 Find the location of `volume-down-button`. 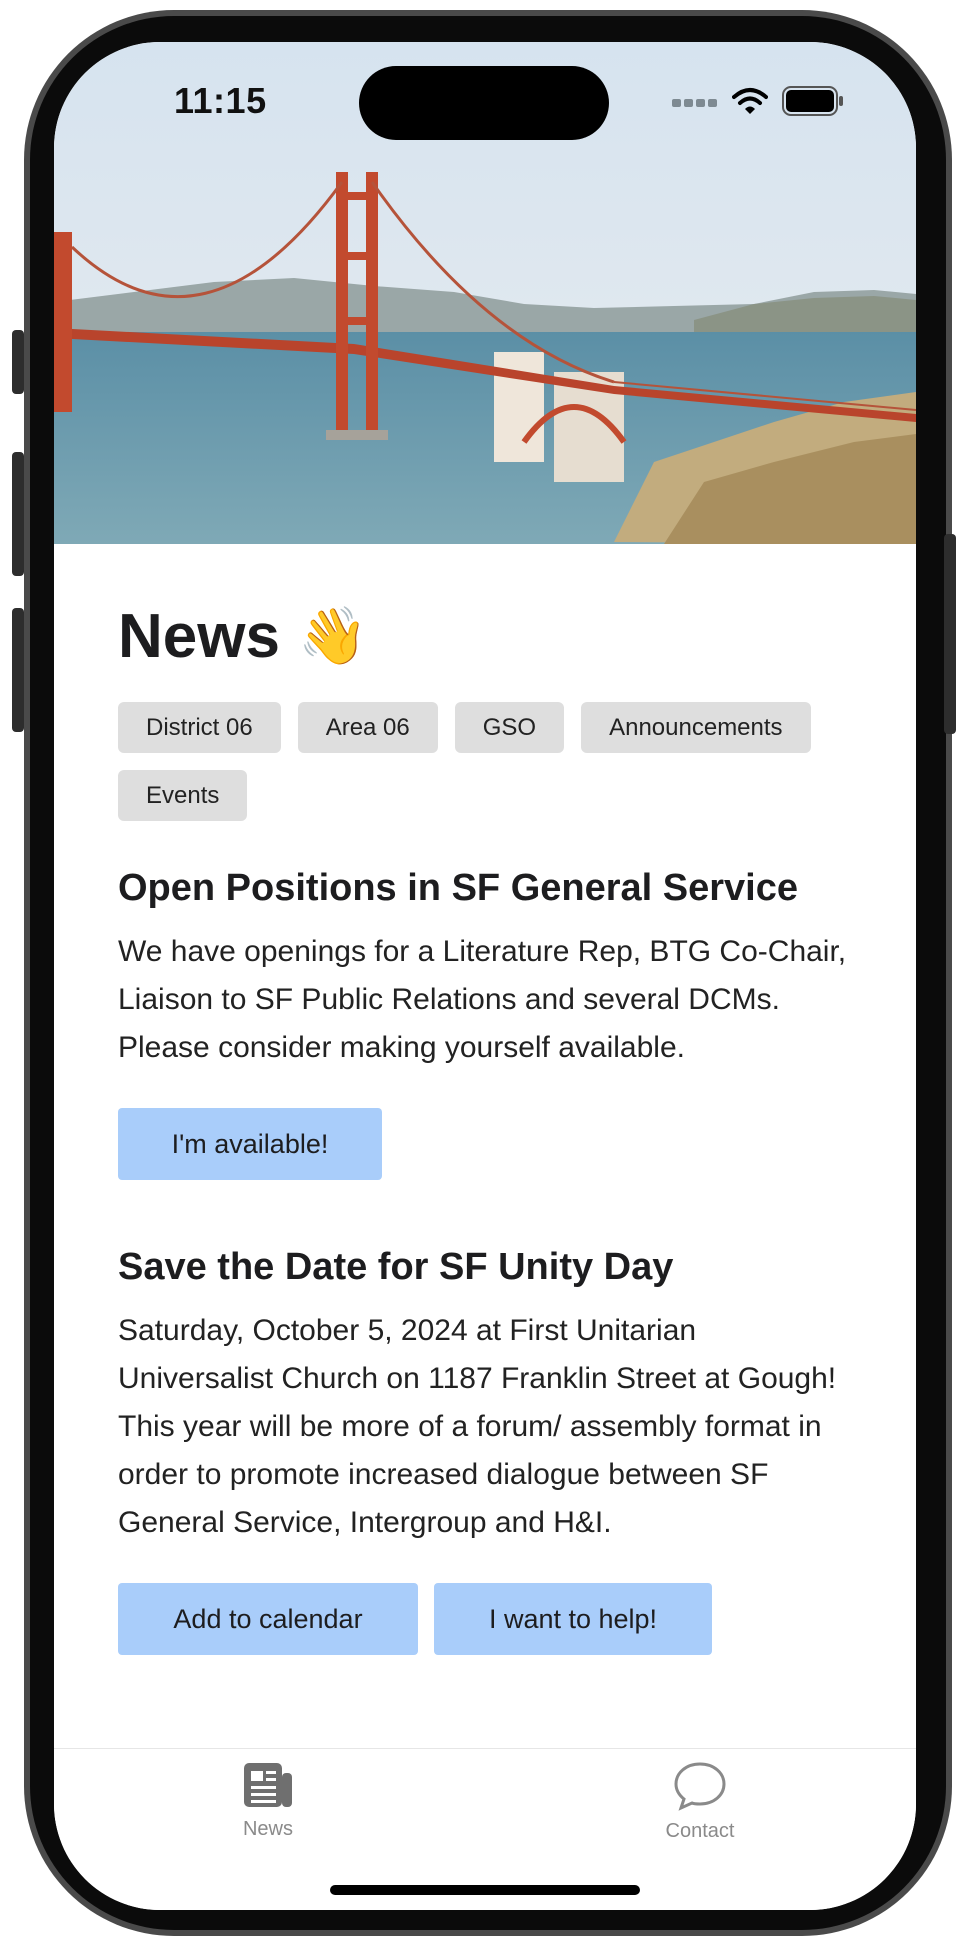

volume-down-button is located at coordinates (18, 670).